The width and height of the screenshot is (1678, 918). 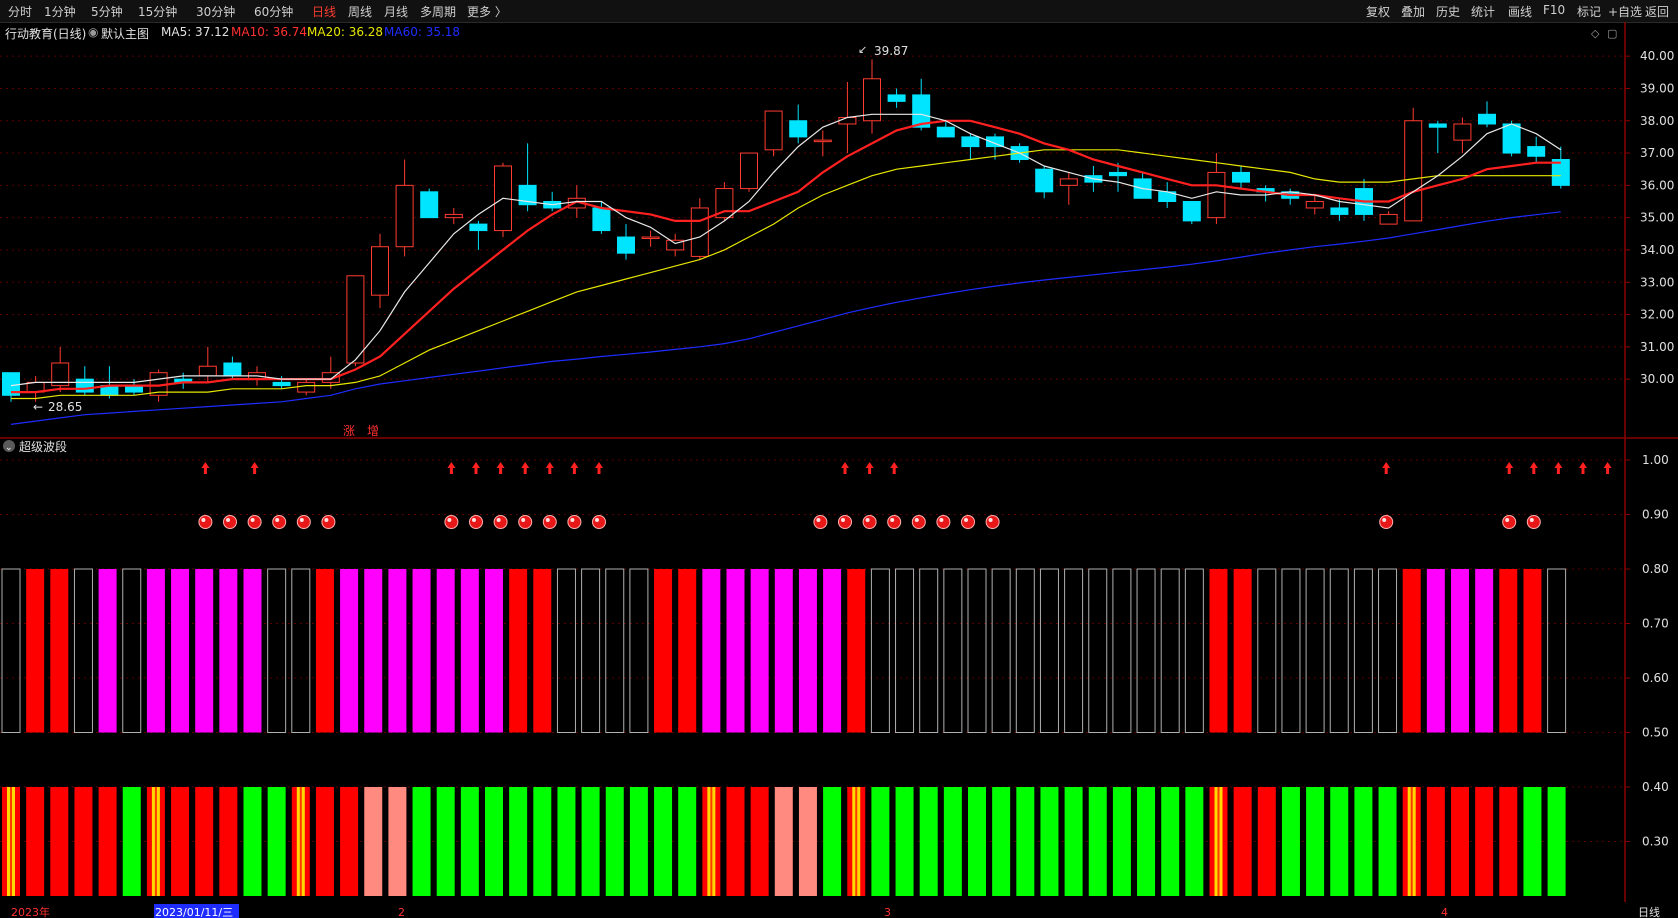 What do you see at coordinates (1657, 121) in the screenshot?
I see `price-tick-label: 38.00` at bounding box center [1657, 121].